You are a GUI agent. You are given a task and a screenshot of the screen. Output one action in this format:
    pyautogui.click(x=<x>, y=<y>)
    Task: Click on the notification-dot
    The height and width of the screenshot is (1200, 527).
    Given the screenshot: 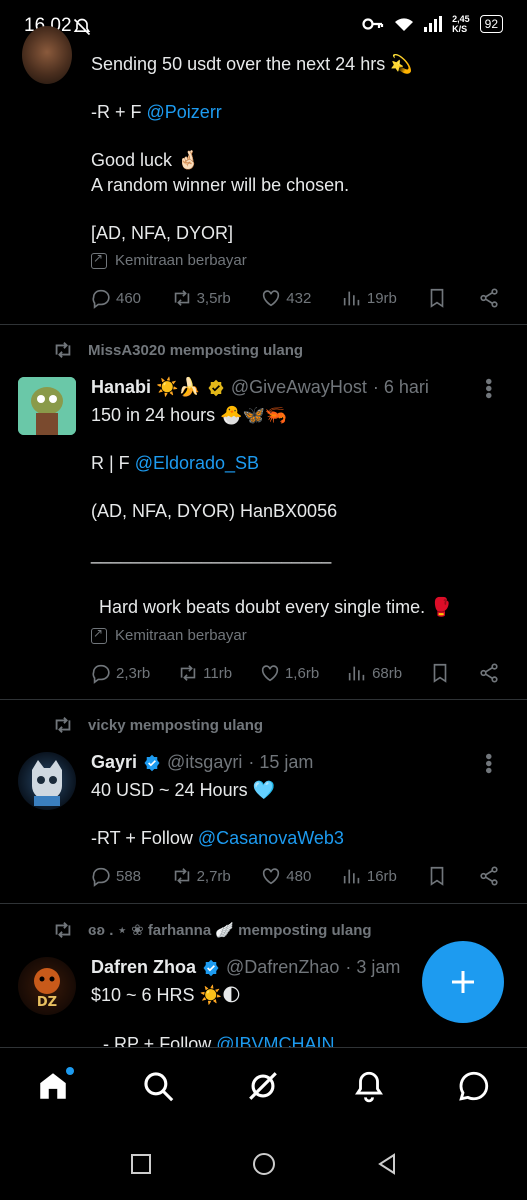 What is the action you would take?
    pyautogui.click(x=69, y=1070)
    